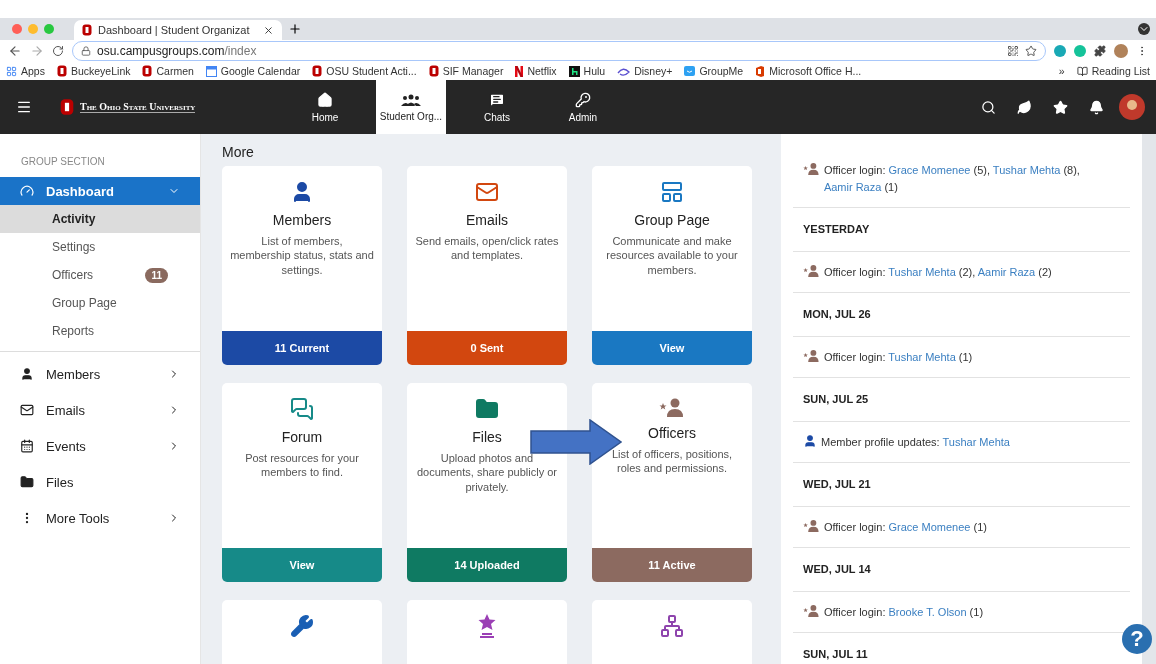  I want to click on tool-card: Officers List of officers, positions, roles and permissions. 11 Active, so click(672, 482).